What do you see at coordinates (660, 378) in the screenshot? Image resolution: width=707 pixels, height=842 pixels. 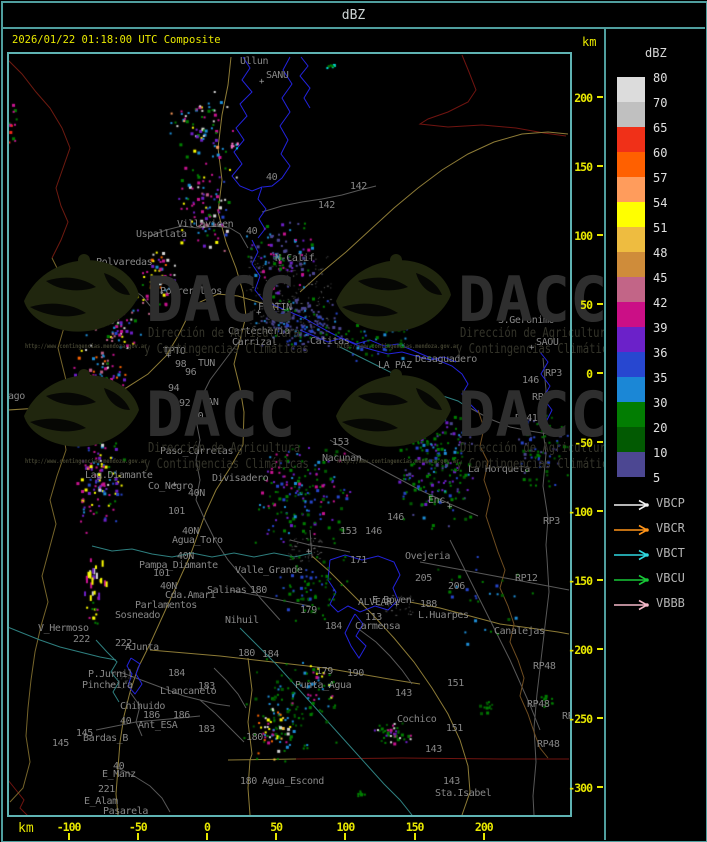 I see `colorbar-level-label: 35` at bounding box center [660, 378].